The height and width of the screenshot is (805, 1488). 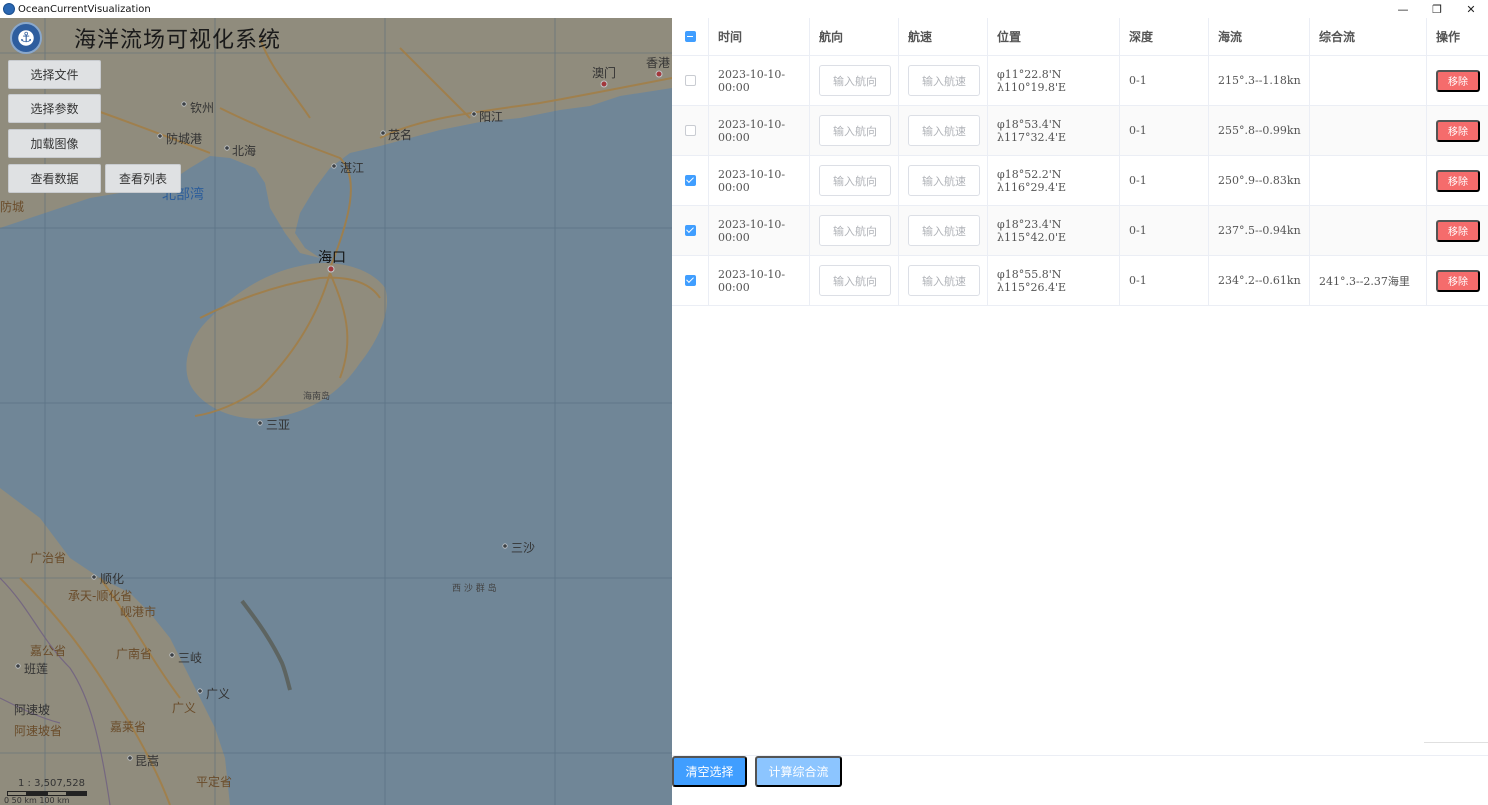 What do you see at coordinates (1164, 180) in the screenshot?
I see `cell-depth: 0-1` at bounding box center [1164, 180].